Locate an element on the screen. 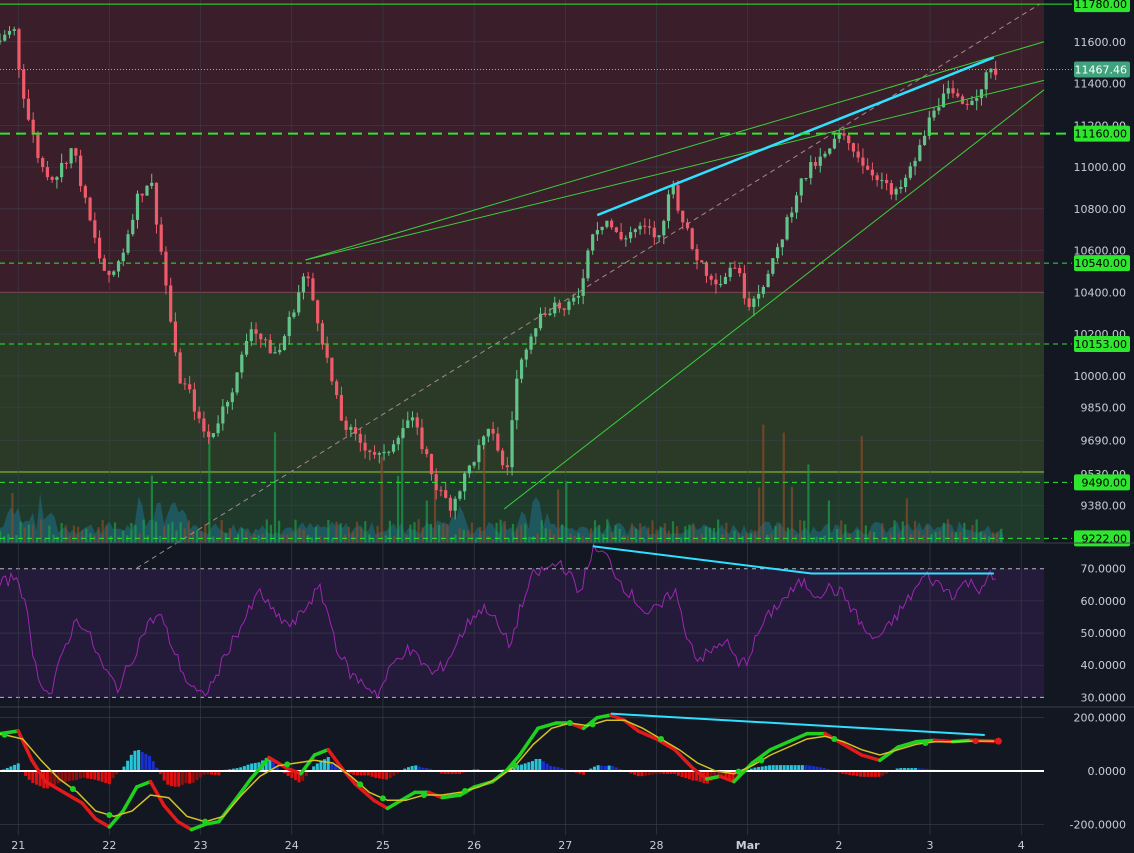 Image resolution: width=1134 pixels, height=853 pixels. level-badge: 11160.00 is located at coordinates (1101, 134).